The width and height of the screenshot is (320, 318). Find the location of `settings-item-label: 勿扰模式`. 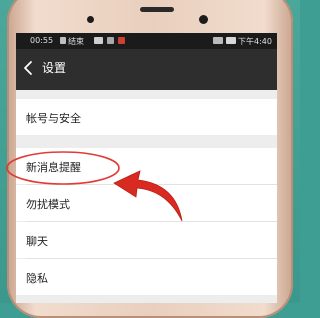

settings-item-label: 勿扰模式 is located at coordinates (48, 204).